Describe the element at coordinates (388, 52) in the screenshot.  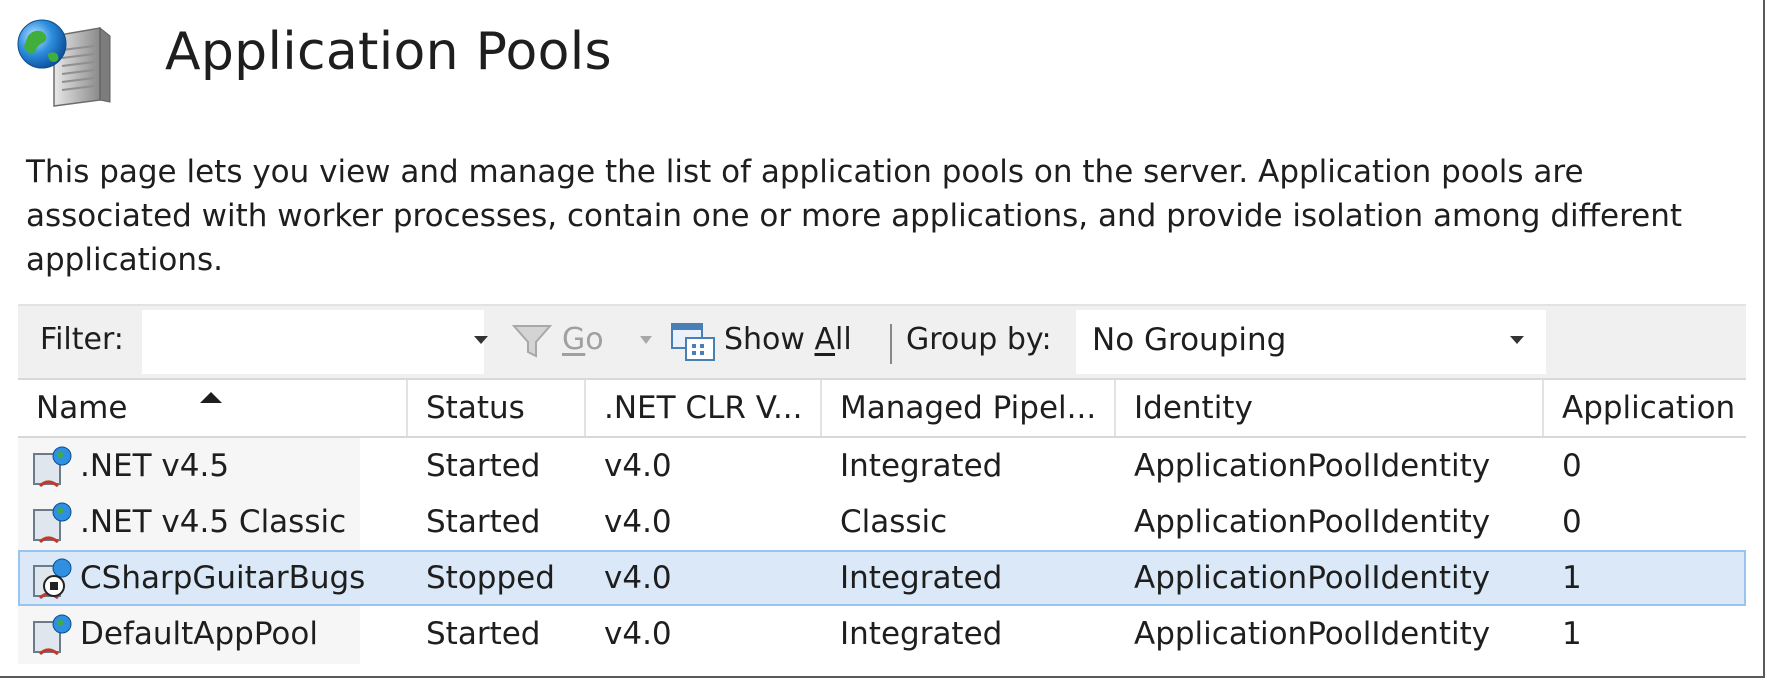
I see `page-title: Application Pools` at that location.